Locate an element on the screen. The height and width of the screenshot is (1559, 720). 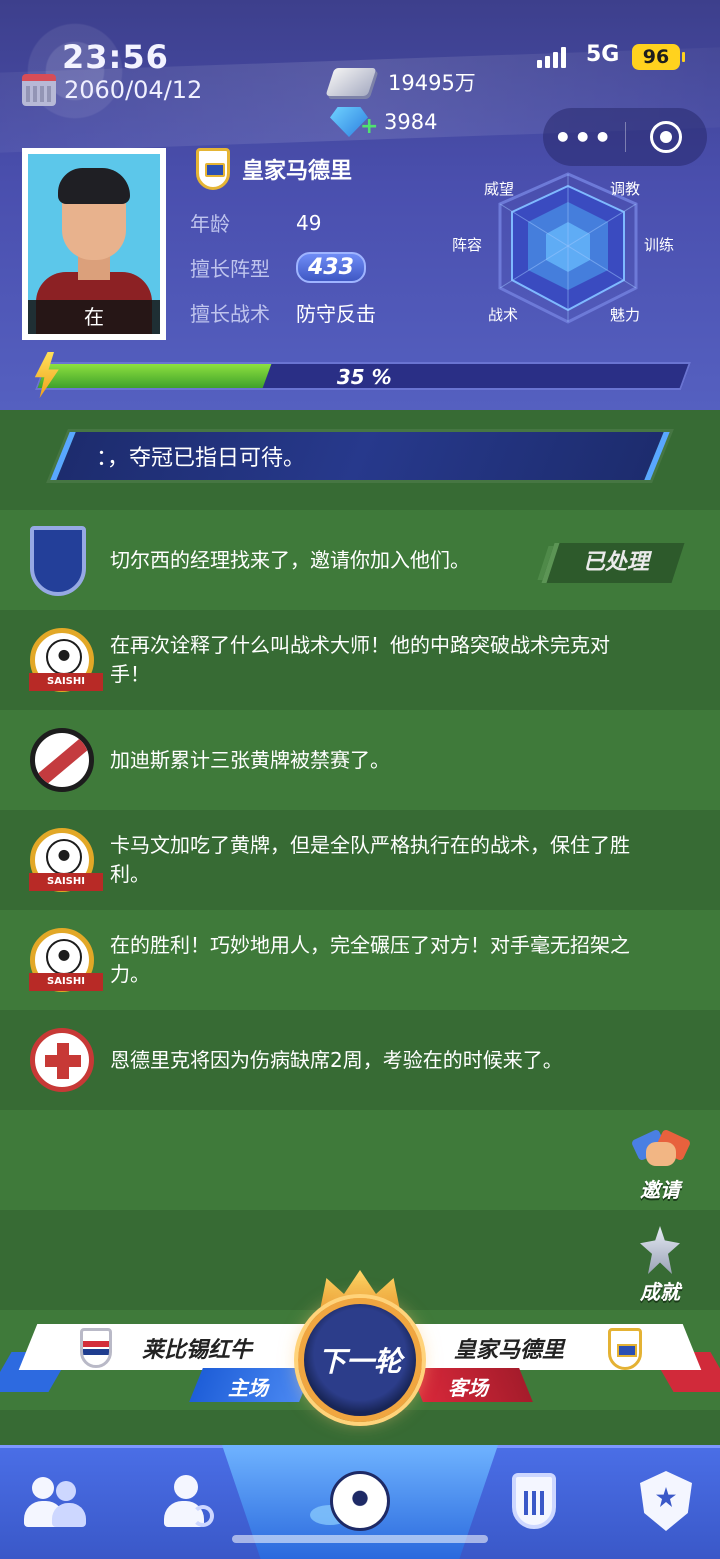
news-text: 卡马文加吃了黄牌，但是全队严格执行在的战术，保住了胜利。 is located at coordinates (370, 859).